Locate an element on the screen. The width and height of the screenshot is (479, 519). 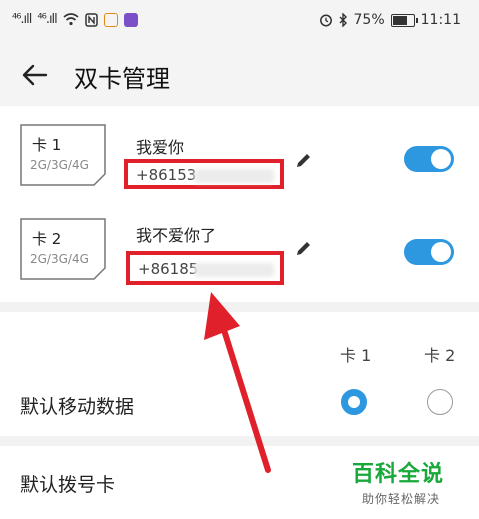
page-title: 双卡管理 is located at coordinates (122, 79).